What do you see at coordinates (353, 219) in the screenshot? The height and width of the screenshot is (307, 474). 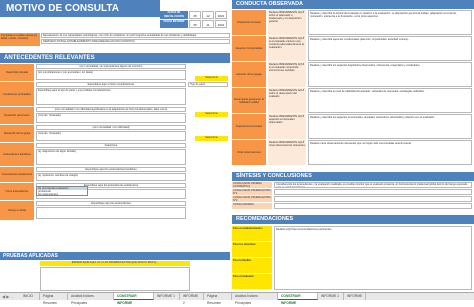 I see `recomendaciones-title: RECOMENDACIONES` at bounding box center [353, 219].